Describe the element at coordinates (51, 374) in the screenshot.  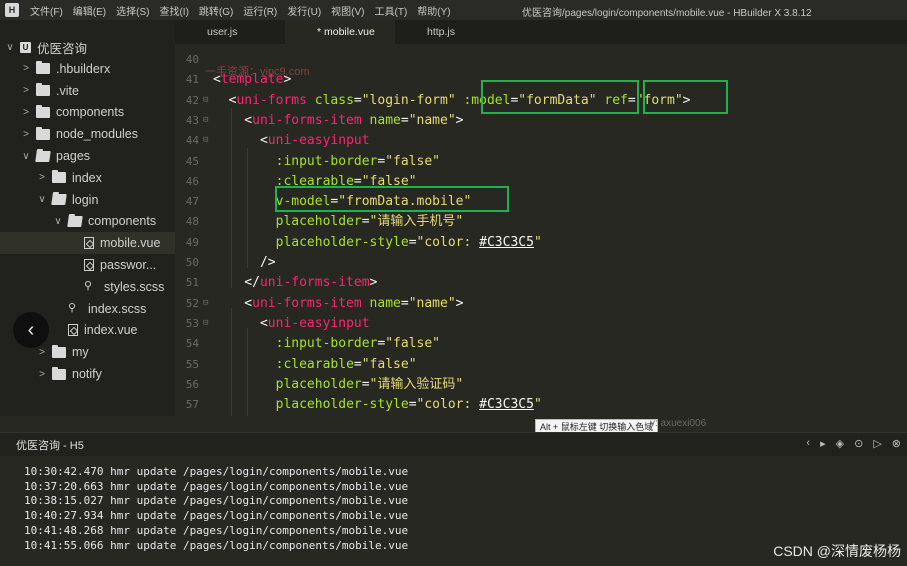
I see `tree-item-notify: > notify` at that location.